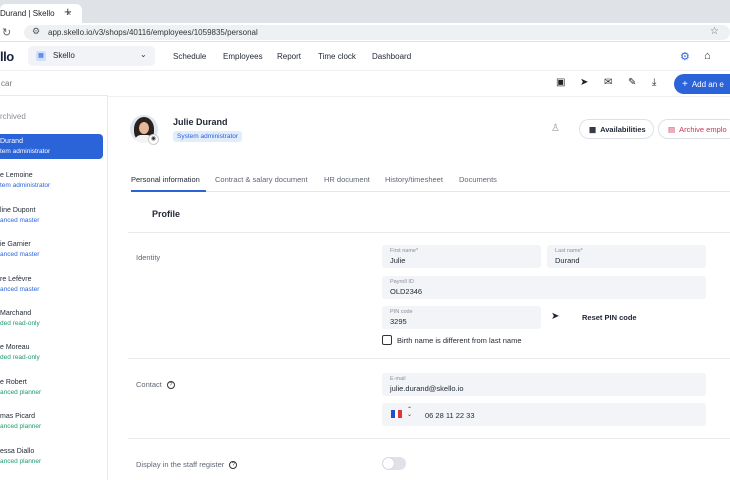 The image size is (730, 480). What do you see at coordinates (703, 129) in the screenshot?
I see `archive-label: Archive emplo` at bounding box center [703, 129].